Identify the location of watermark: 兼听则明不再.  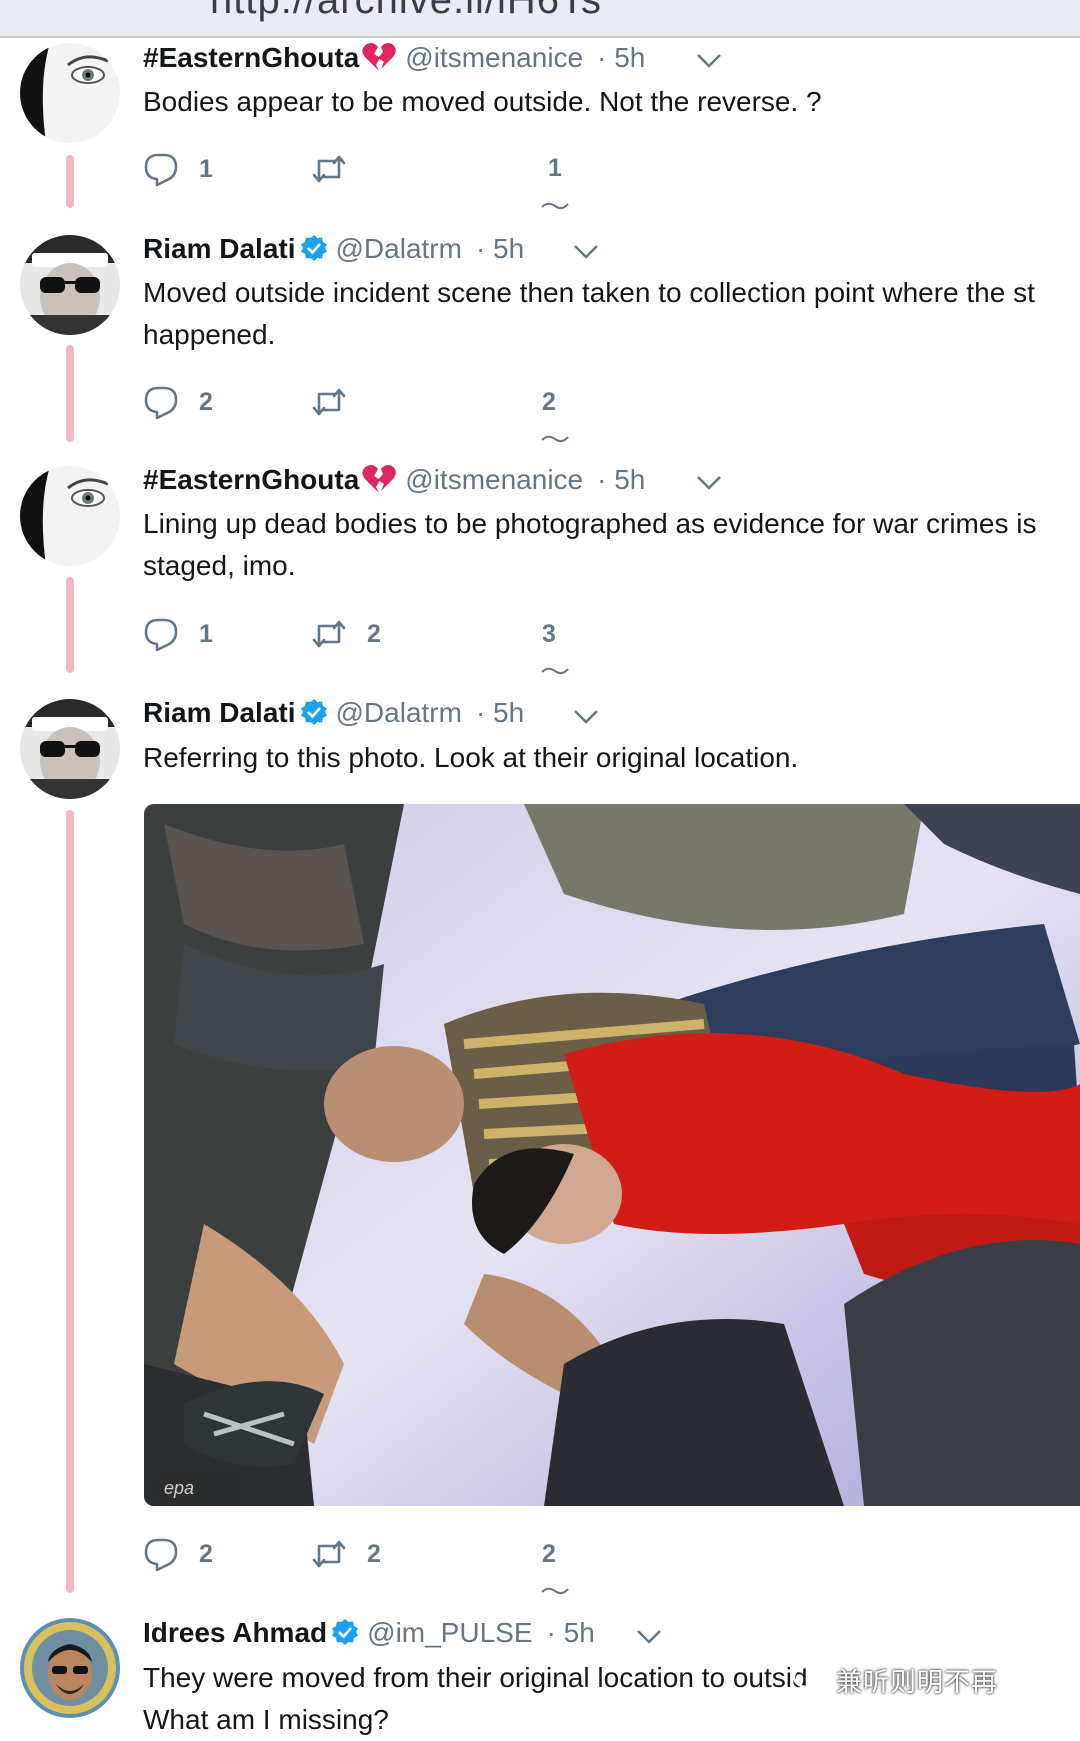
(917, 1682).